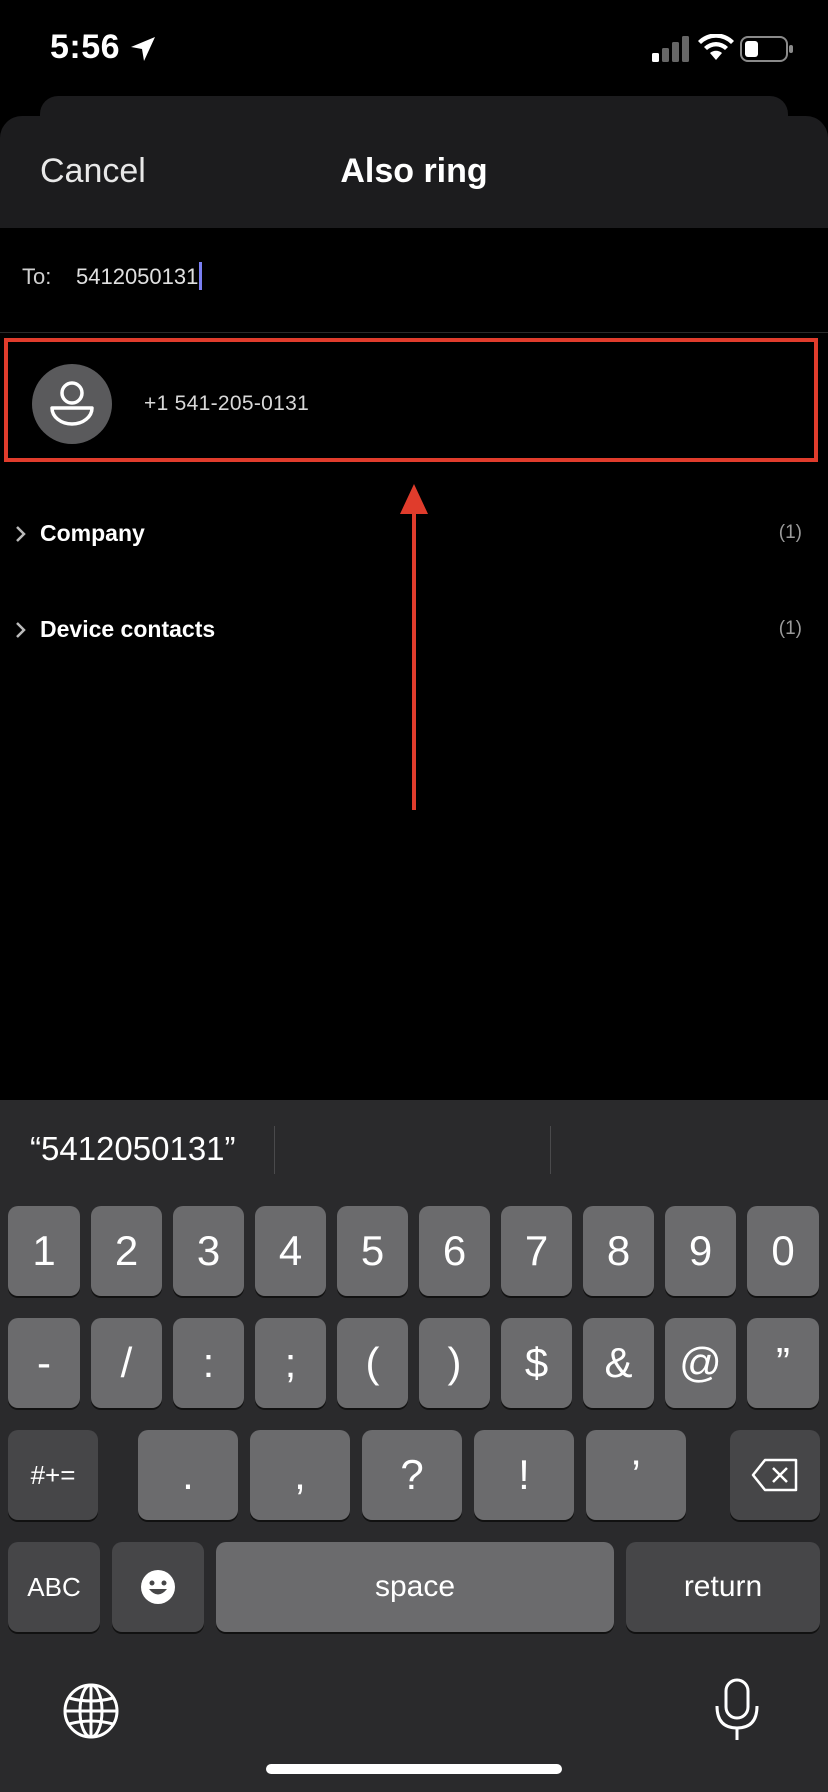  I want to click on key-apostrophe: ’, so click(636, 1475).